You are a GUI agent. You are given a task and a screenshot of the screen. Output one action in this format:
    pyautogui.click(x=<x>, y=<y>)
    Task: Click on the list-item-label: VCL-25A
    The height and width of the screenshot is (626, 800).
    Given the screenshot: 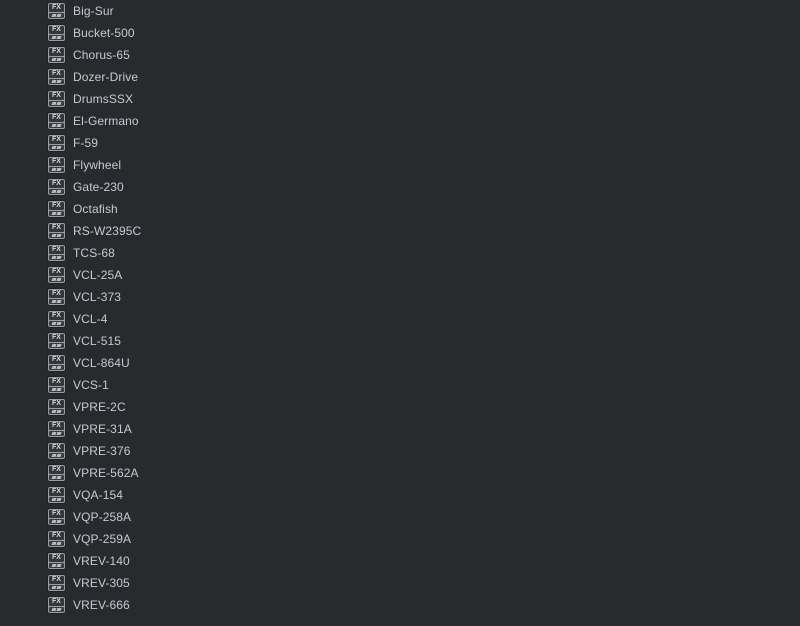 What is the action you would take?
    pyautogui.click(x=98, y=275)
    